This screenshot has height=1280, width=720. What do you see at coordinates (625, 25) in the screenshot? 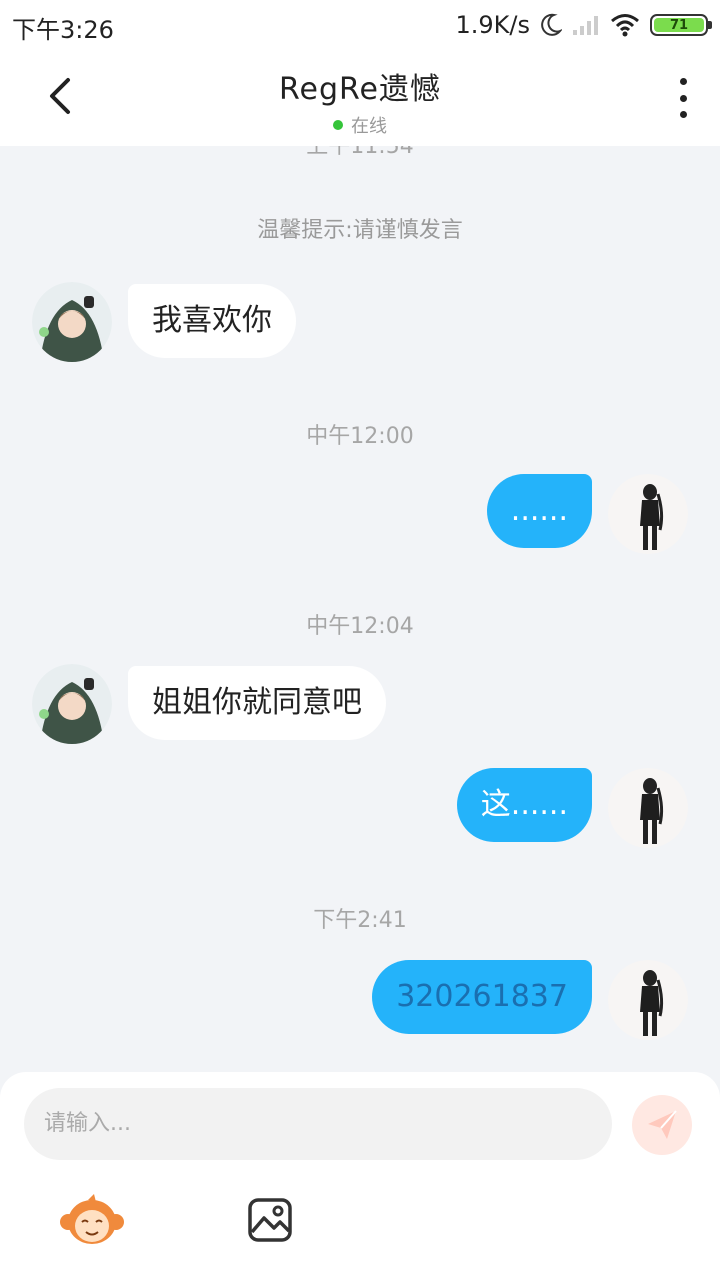
I see `wifi-icon` at bounding box center [625, 25].